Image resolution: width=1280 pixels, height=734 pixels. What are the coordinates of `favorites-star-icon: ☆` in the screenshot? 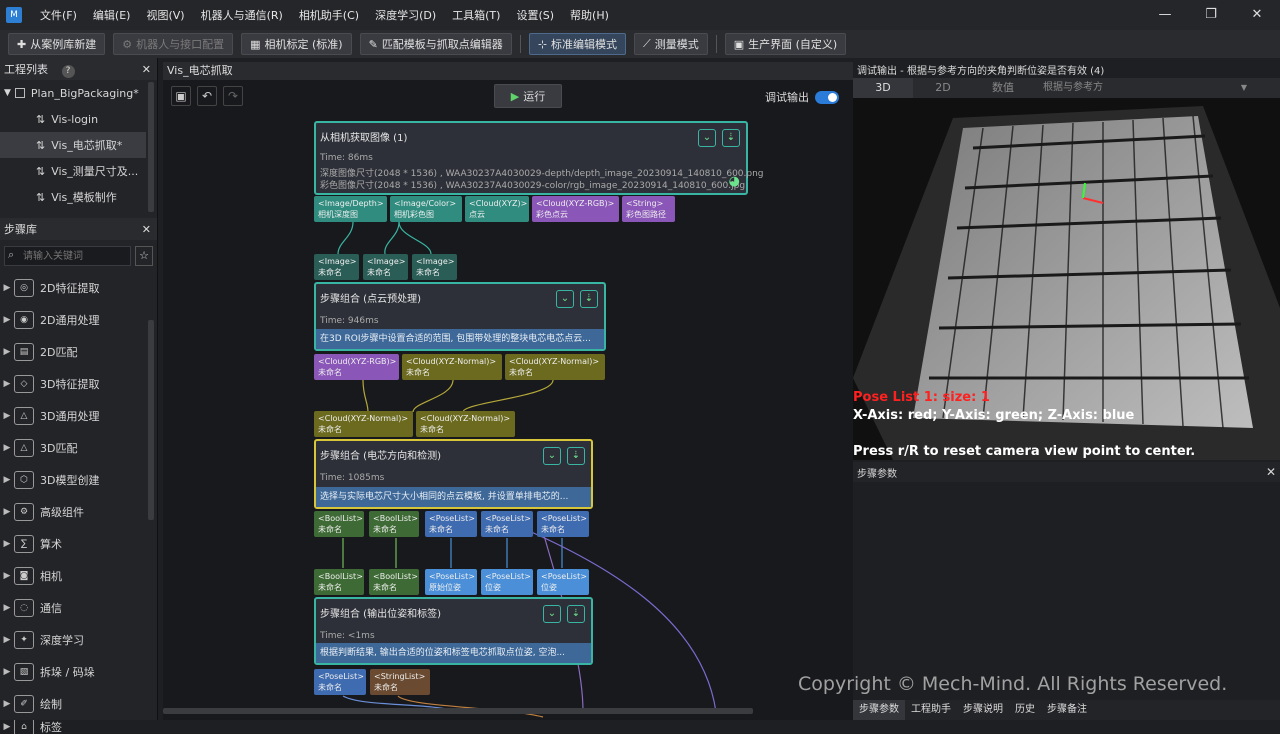 It's located at (144, 256).